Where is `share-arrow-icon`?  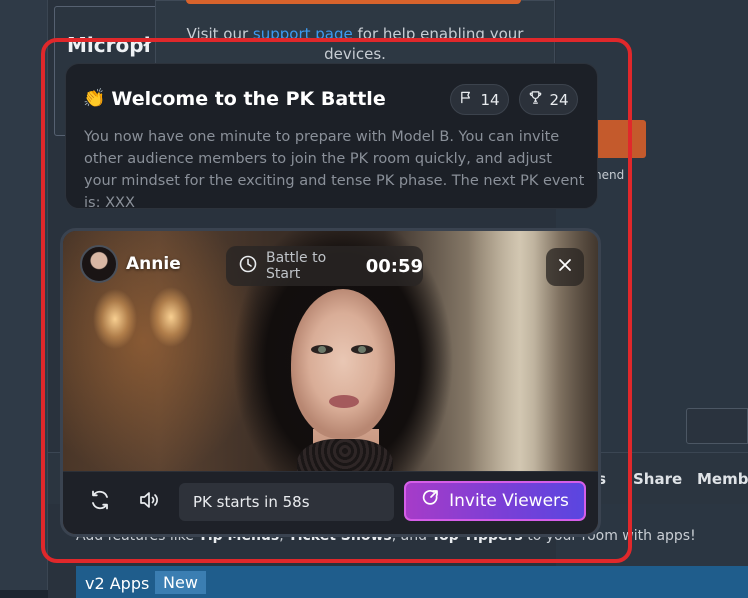
share-arrow-icon is located at coordinates (431, 501).